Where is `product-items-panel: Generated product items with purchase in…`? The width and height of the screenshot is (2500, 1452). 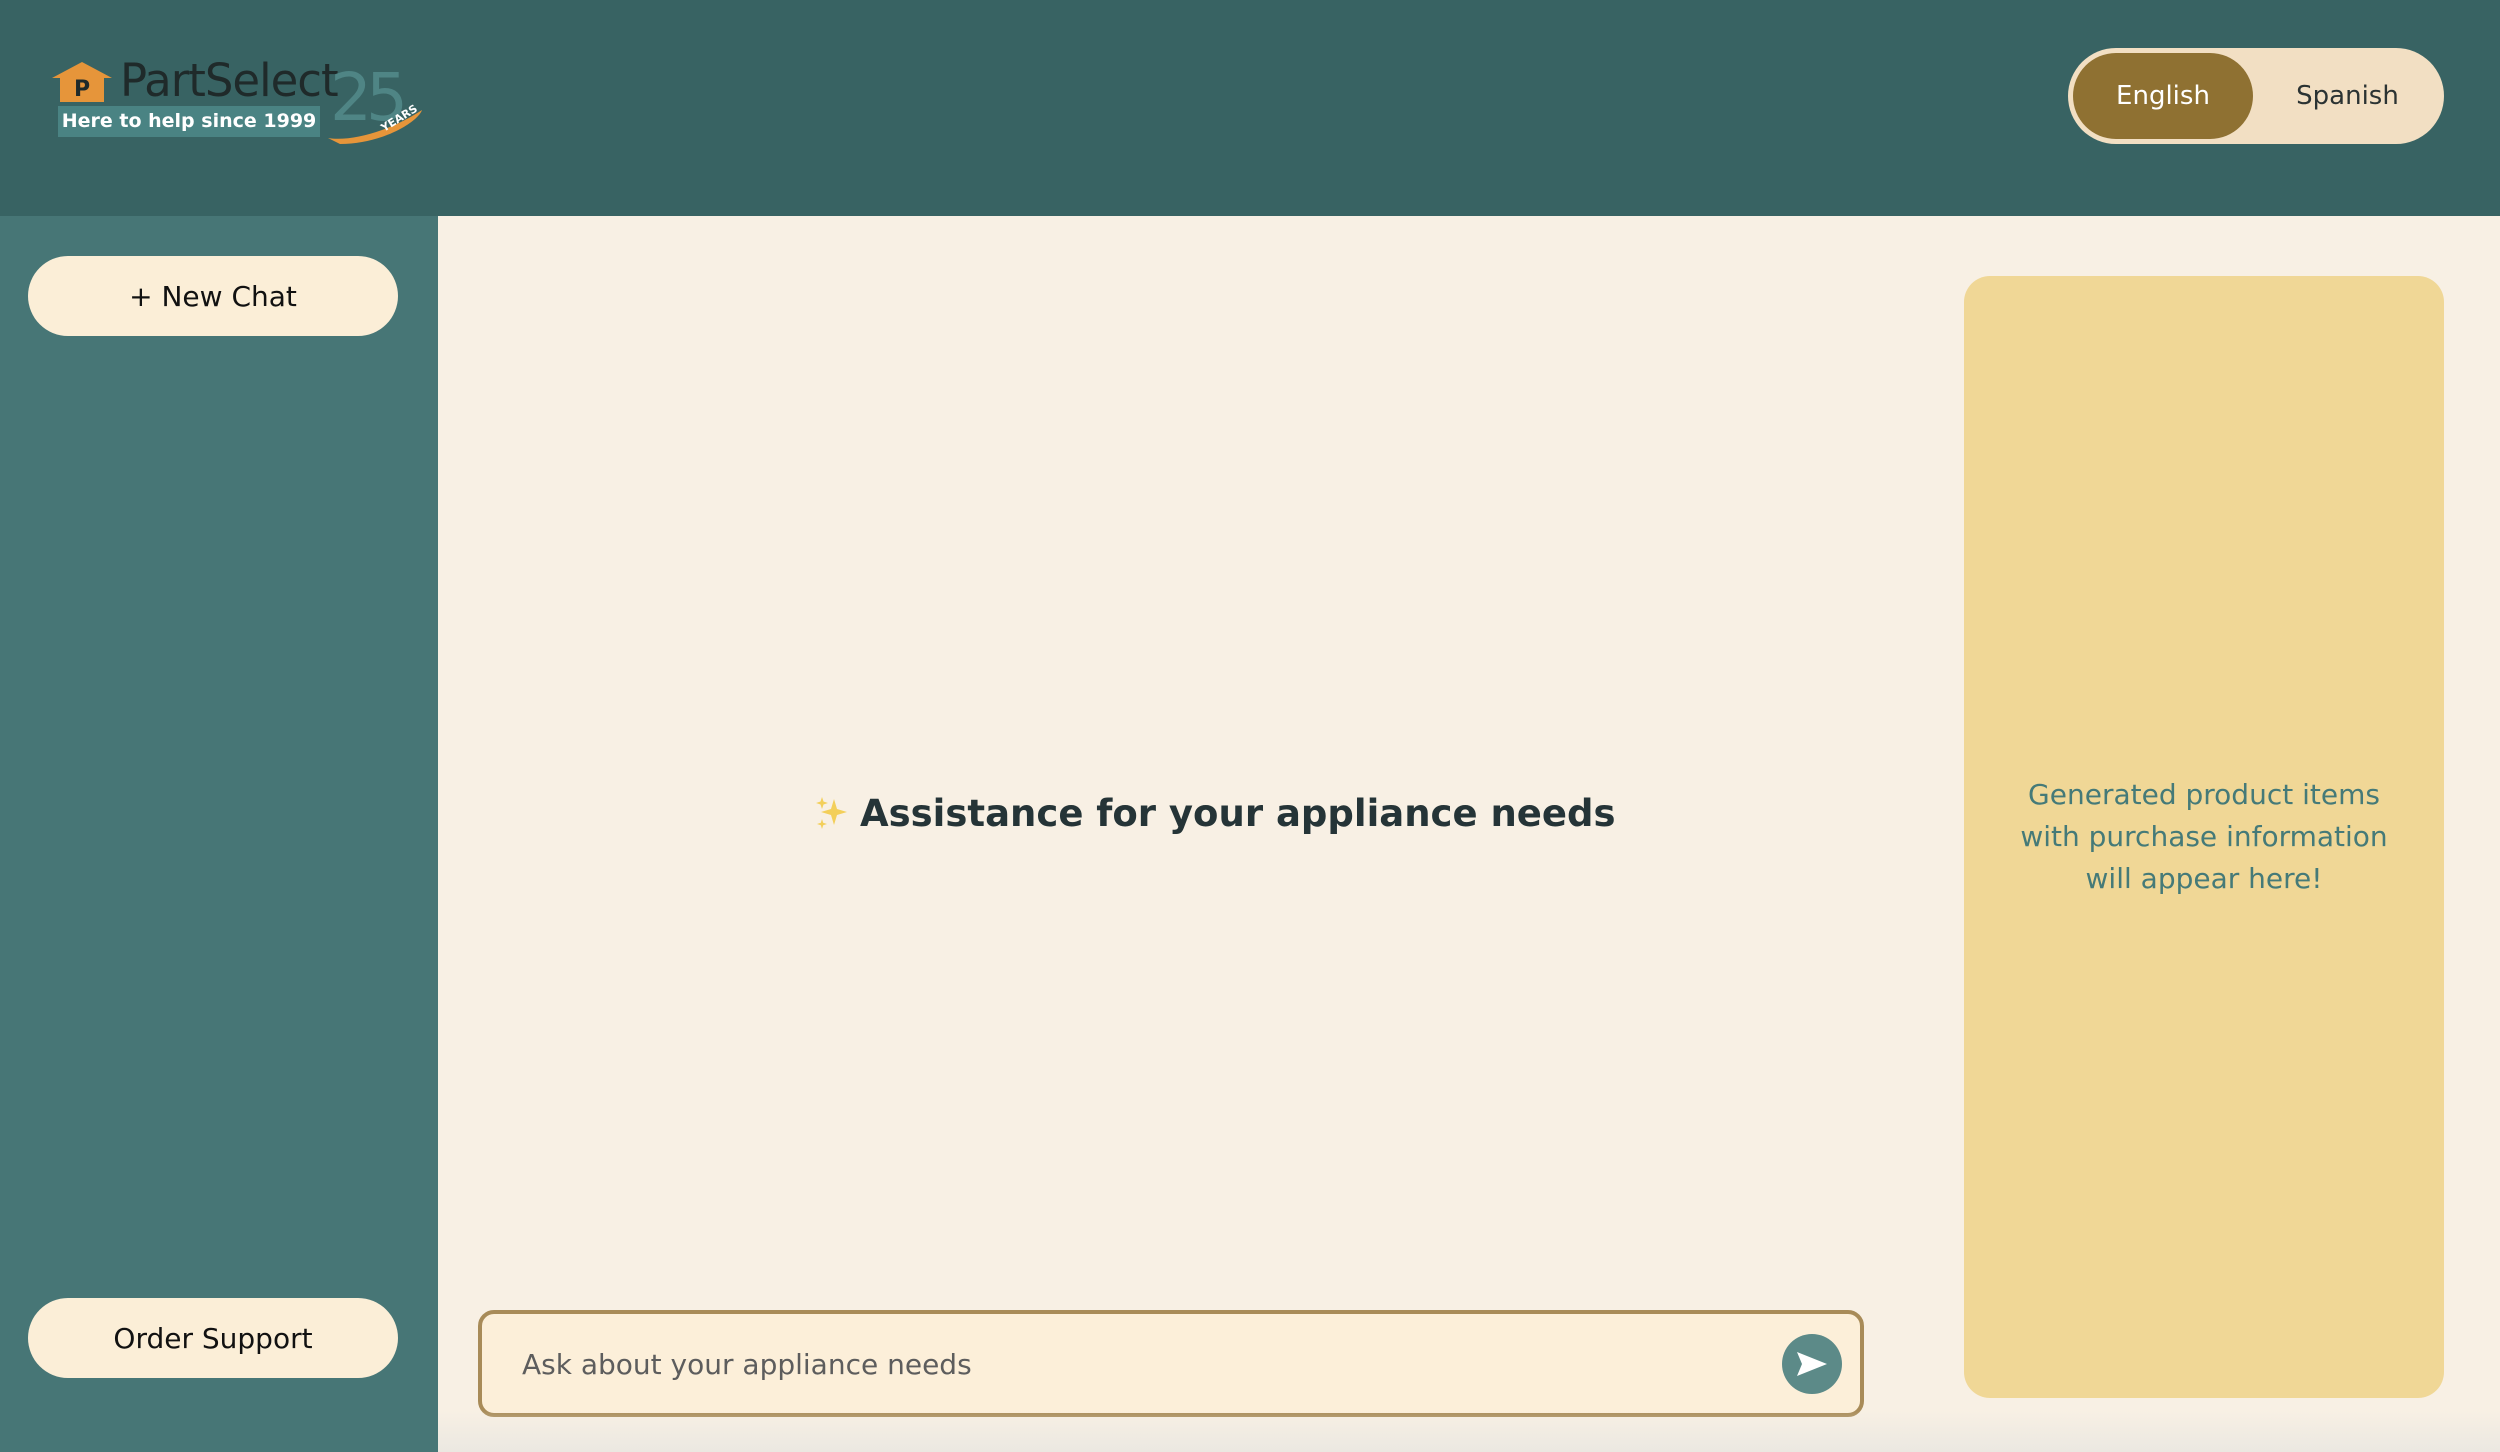
product-items-panel: Generated product items with purchase in… is located at coordinates (2204, 837).